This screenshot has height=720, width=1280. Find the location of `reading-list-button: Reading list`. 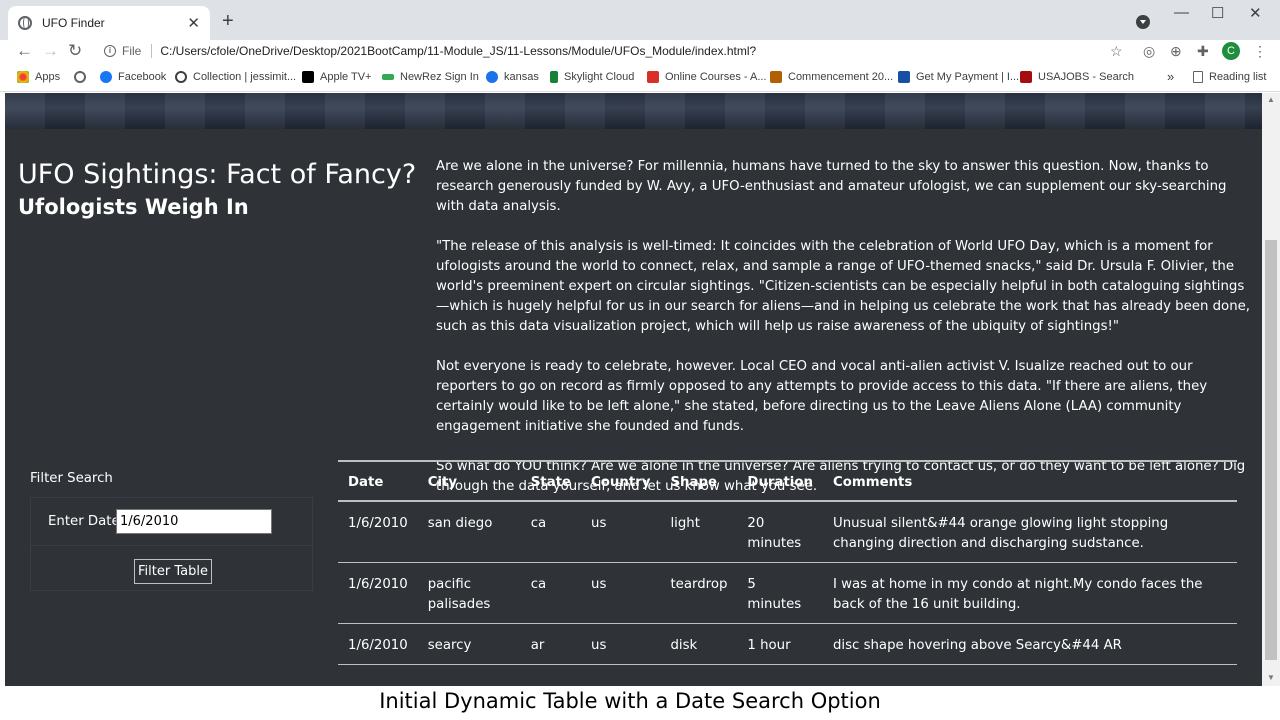

reading-list-button: Reading list is located at coordinates (1229, 77).